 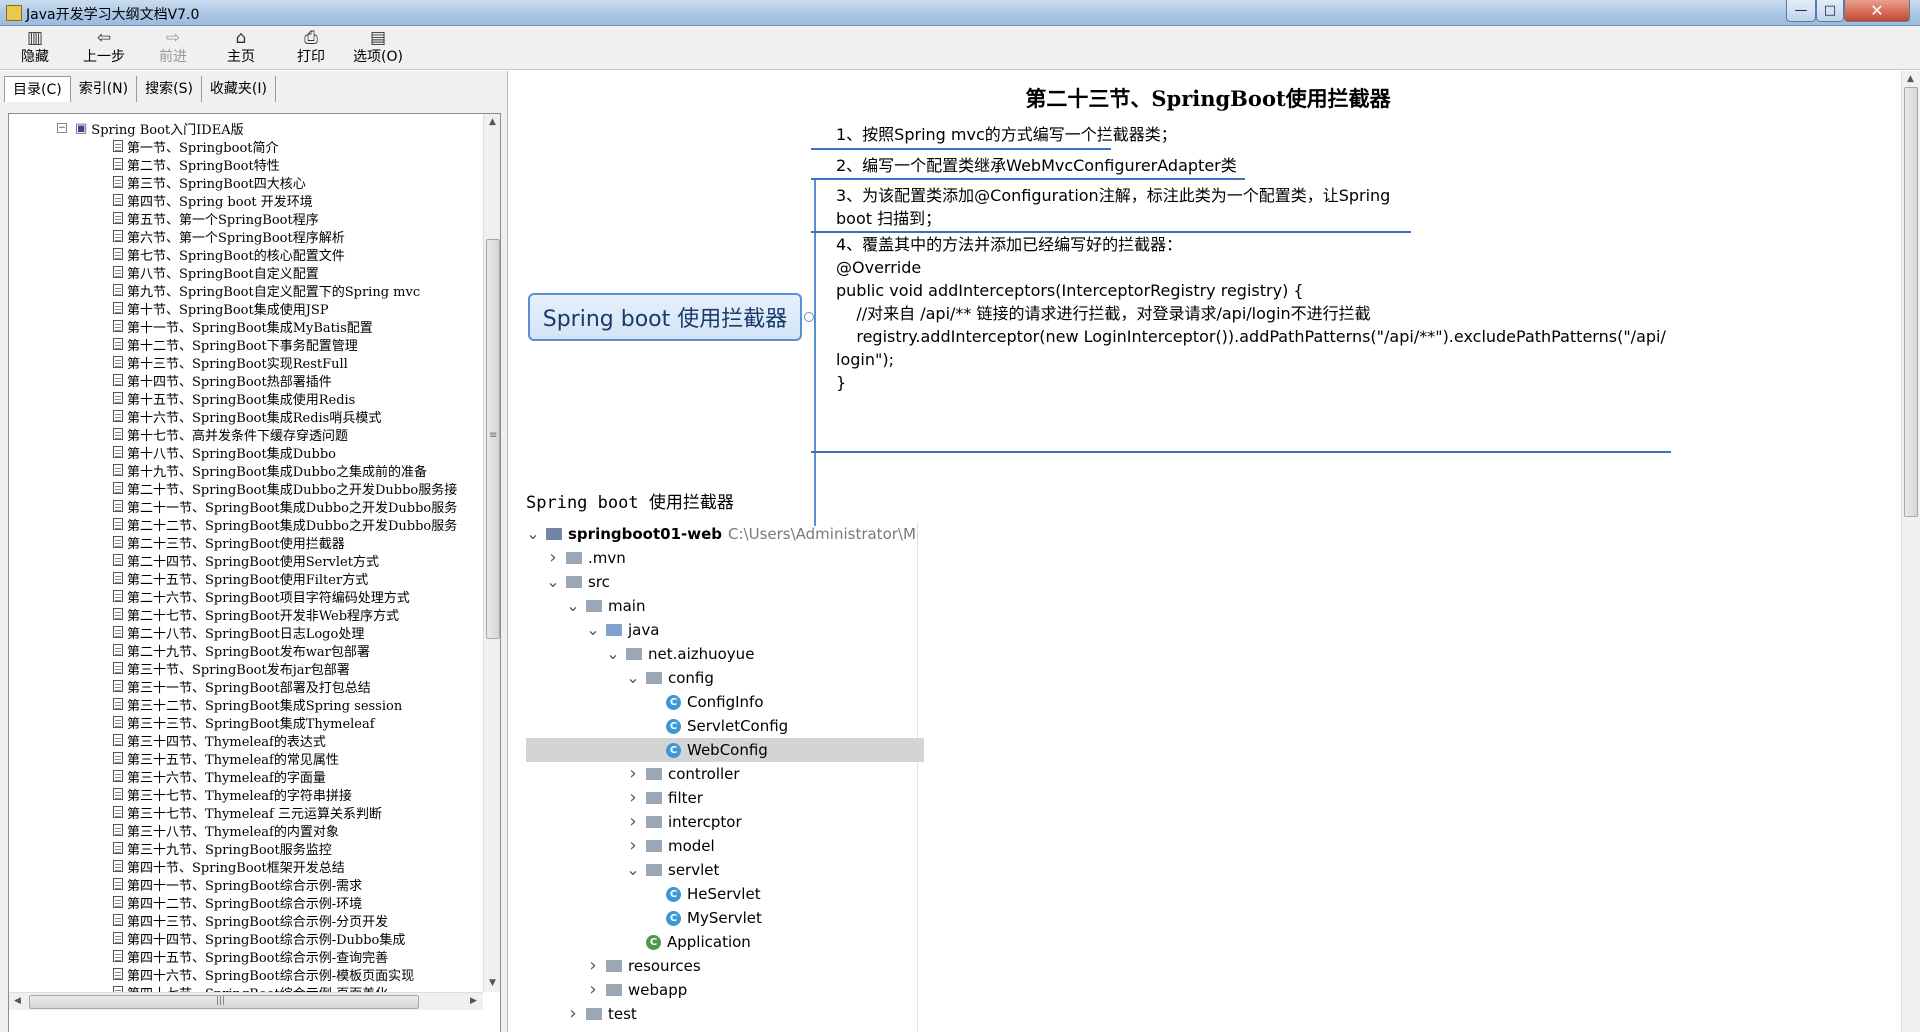 What do you see at coordinates (725, 990) in the screenshot?
I see `tree-row: › webapp` at bounding box center [725, 990].